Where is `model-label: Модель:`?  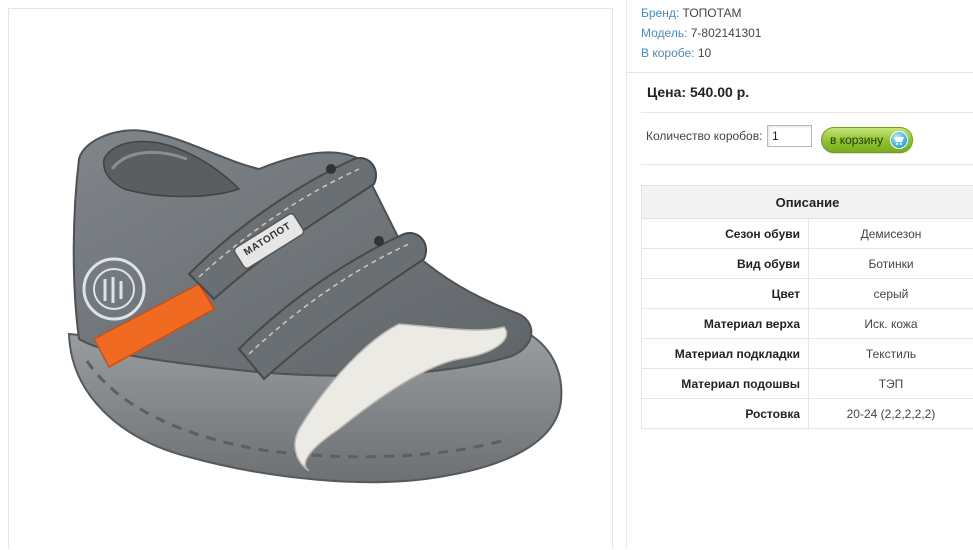
model-label: Модель: is located at coordinates (664, 33).